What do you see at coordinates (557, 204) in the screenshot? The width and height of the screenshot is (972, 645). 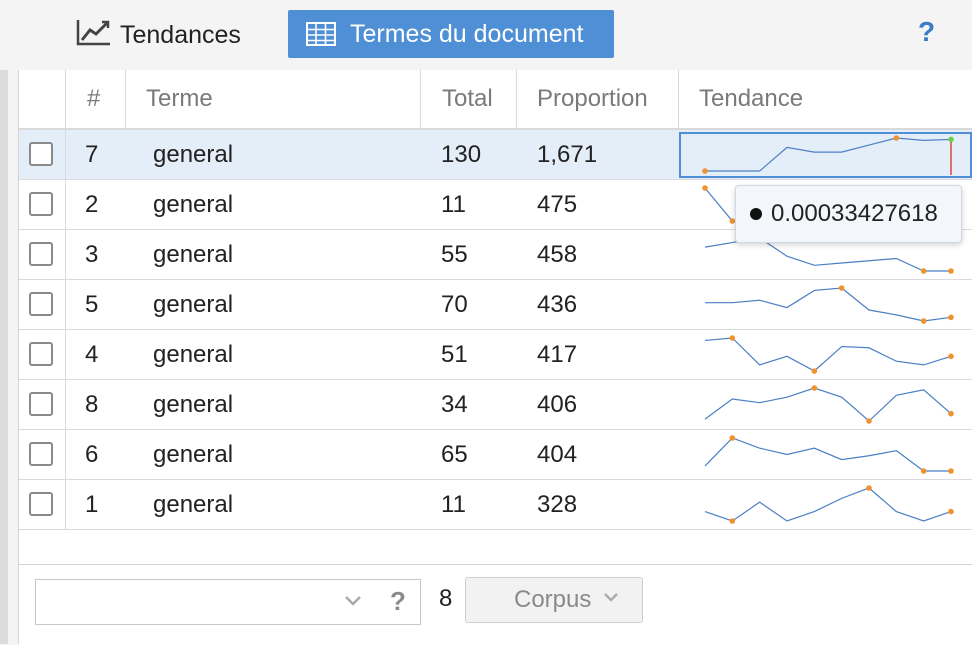 I see `row-proportion: 475` at bounding box center [557, 204].